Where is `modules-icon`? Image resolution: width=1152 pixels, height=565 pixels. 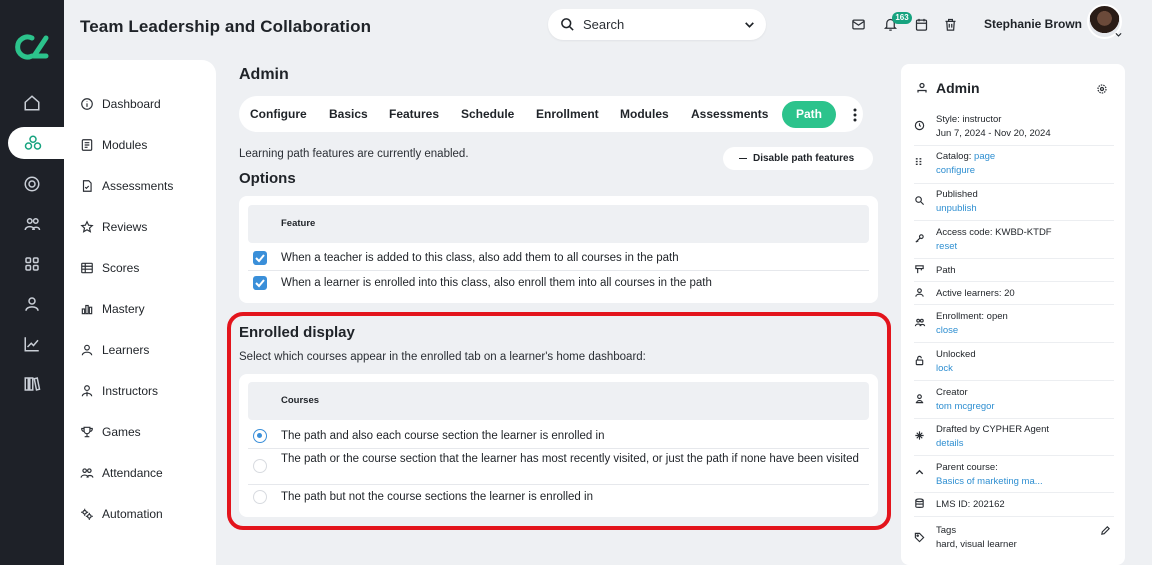
modules-icon is located at coordinates (87, 145).